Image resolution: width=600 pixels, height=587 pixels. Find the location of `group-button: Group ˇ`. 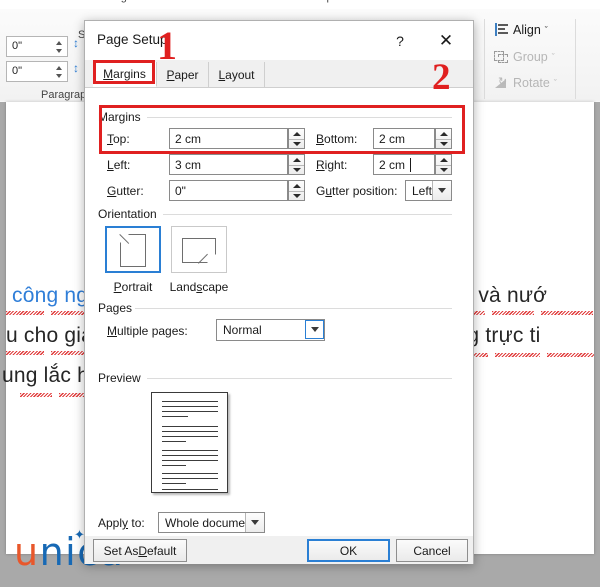

group-button: Group ˇ is located at coordinates (524, 56).